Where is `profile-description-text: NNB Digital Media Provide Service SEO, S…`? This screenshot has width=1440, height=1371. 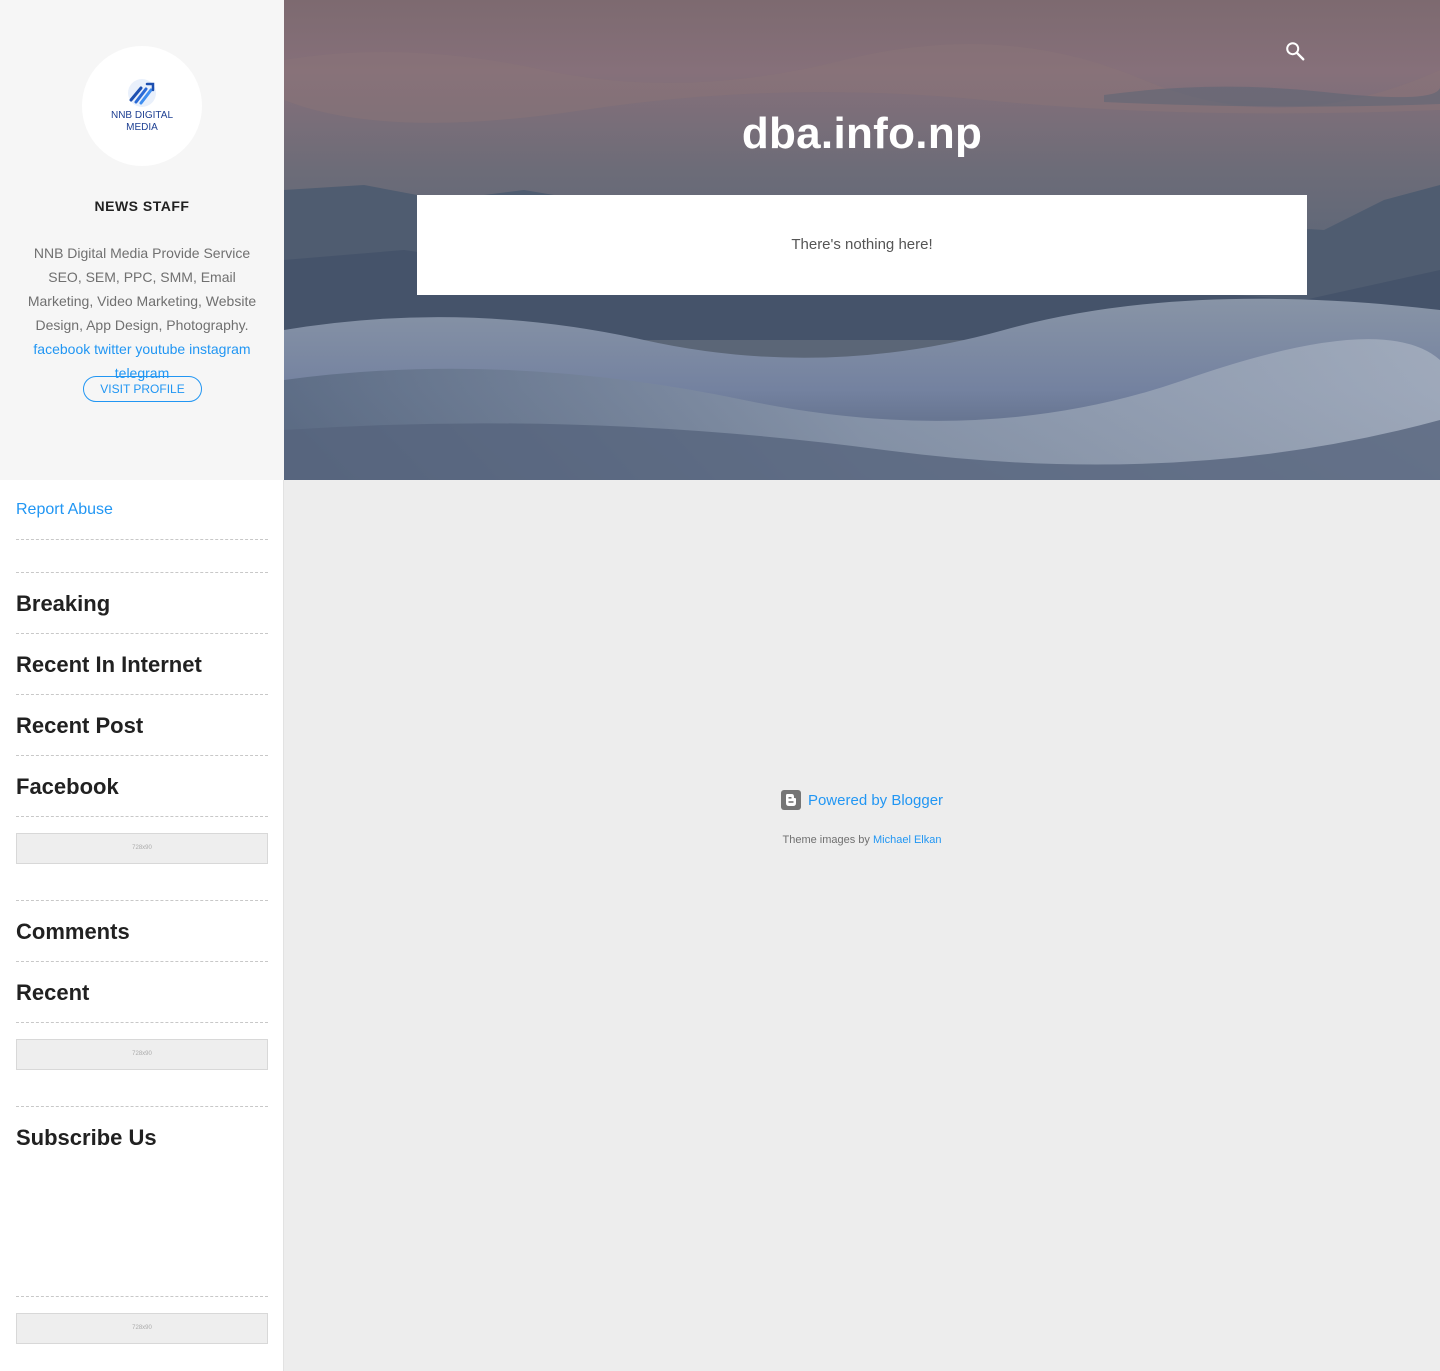
profile-description-text: NNB Digital Media Provide Service SEO, S… is located at coordinates (142, 289).